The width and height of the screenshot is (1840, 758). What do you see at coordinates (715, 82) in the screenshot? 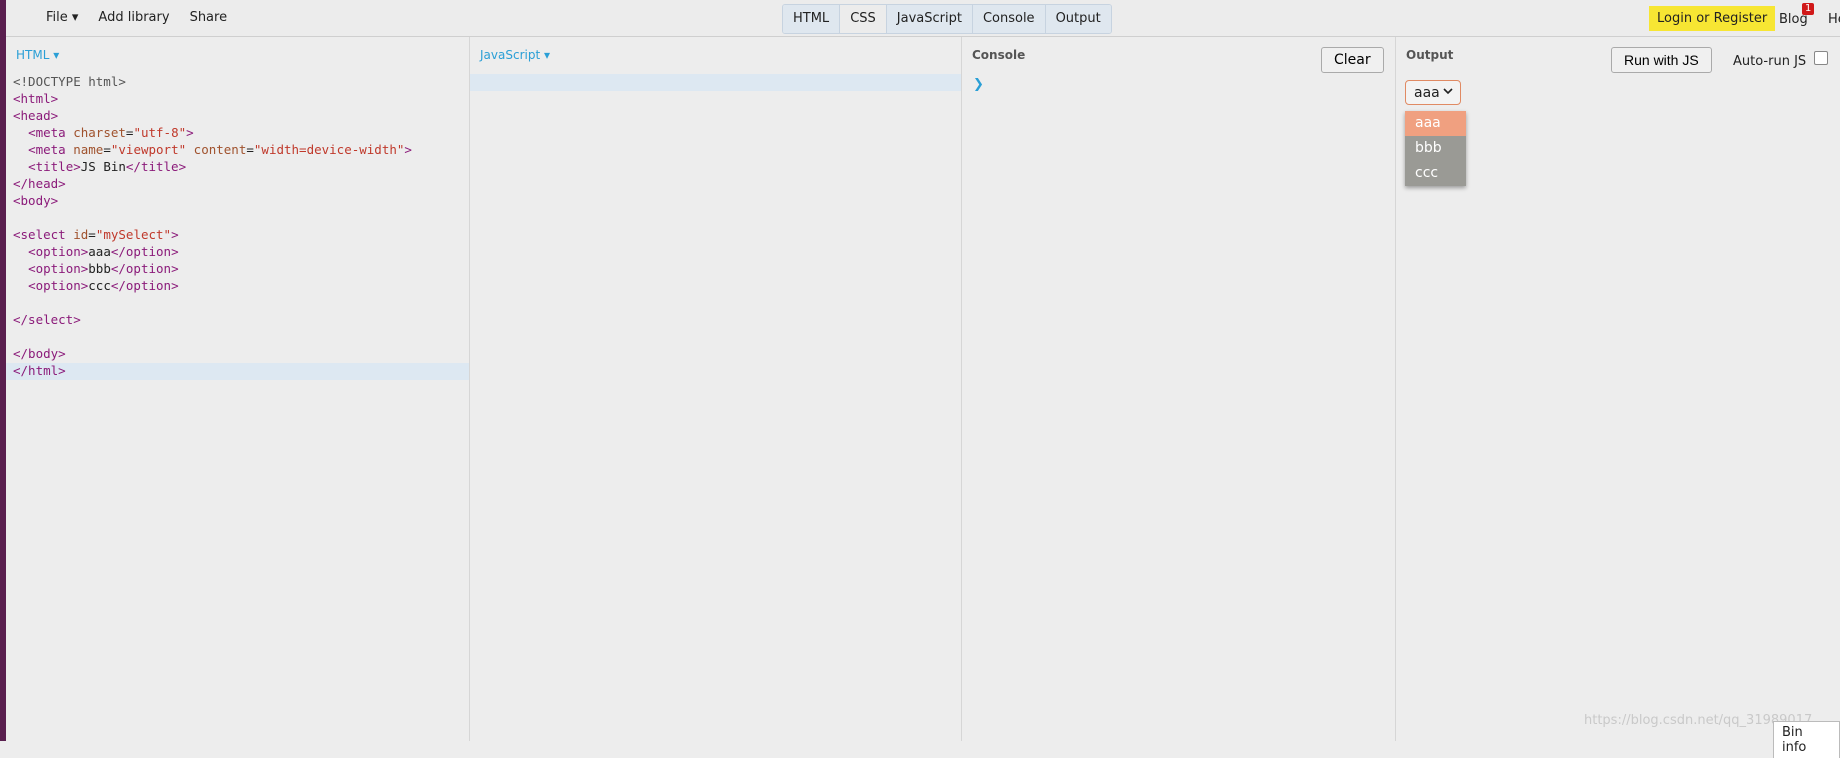
I see `javascript-active-line` at bounding box center [715, 82].